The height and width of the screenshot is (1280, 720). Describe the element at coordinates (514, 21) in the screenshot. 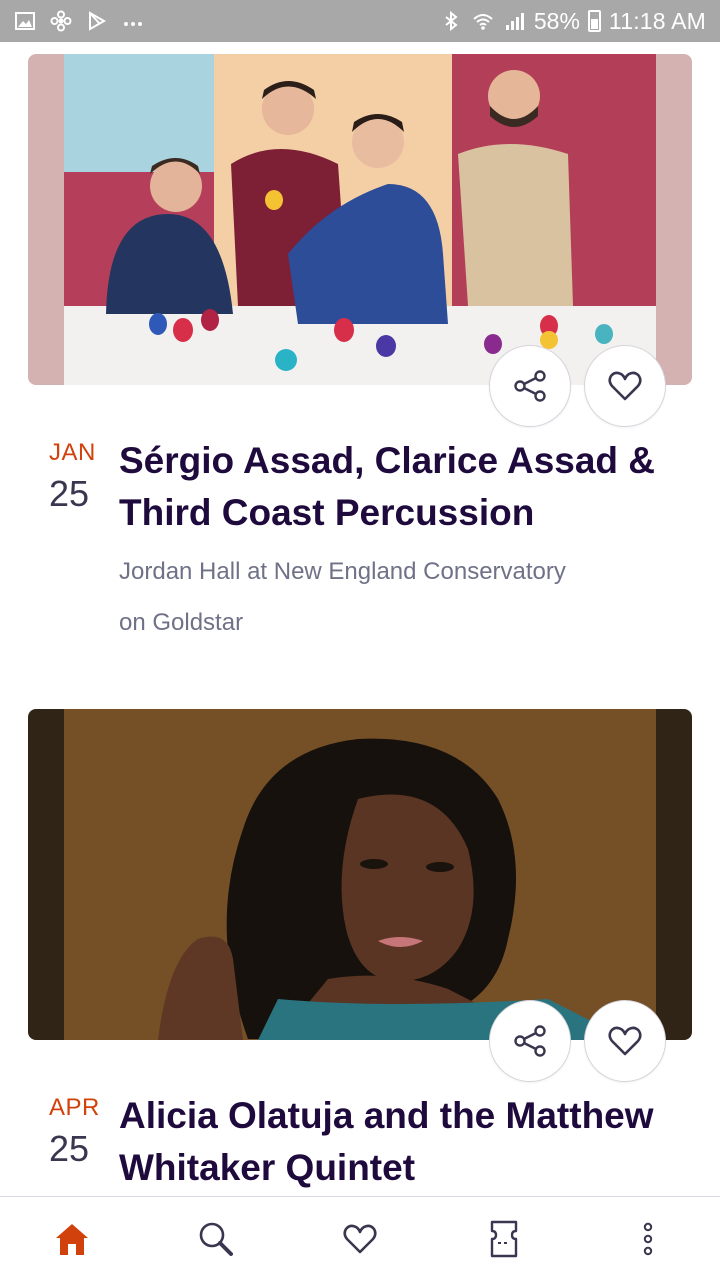

I see `signal-icon` at that location.